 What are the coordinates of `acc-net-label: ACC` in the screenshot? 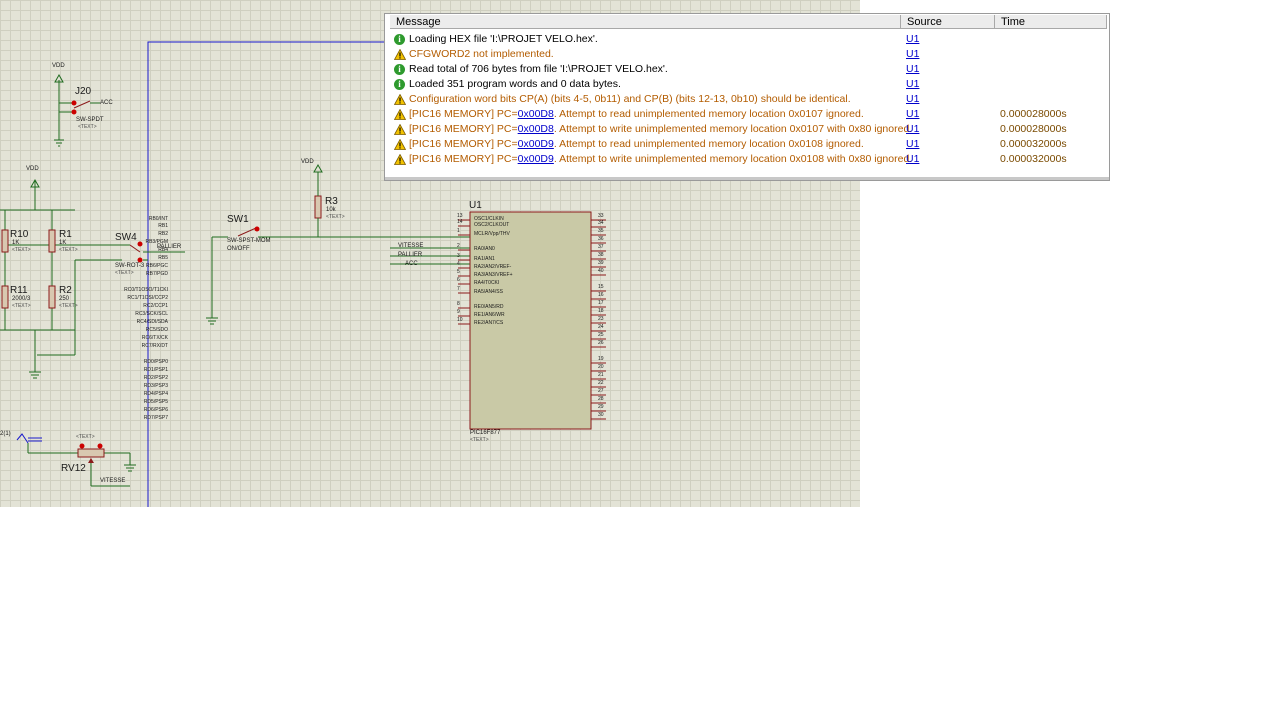 It's located at (411, 264).